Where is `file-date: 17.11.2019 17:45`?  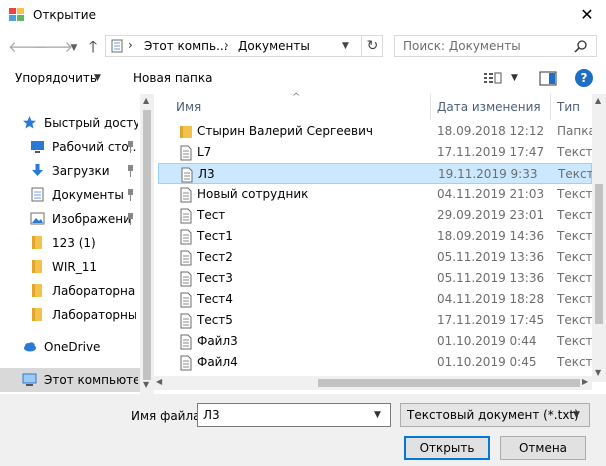
file-date: 17.11.2019 17:45 is located at coordinates (491, 320).